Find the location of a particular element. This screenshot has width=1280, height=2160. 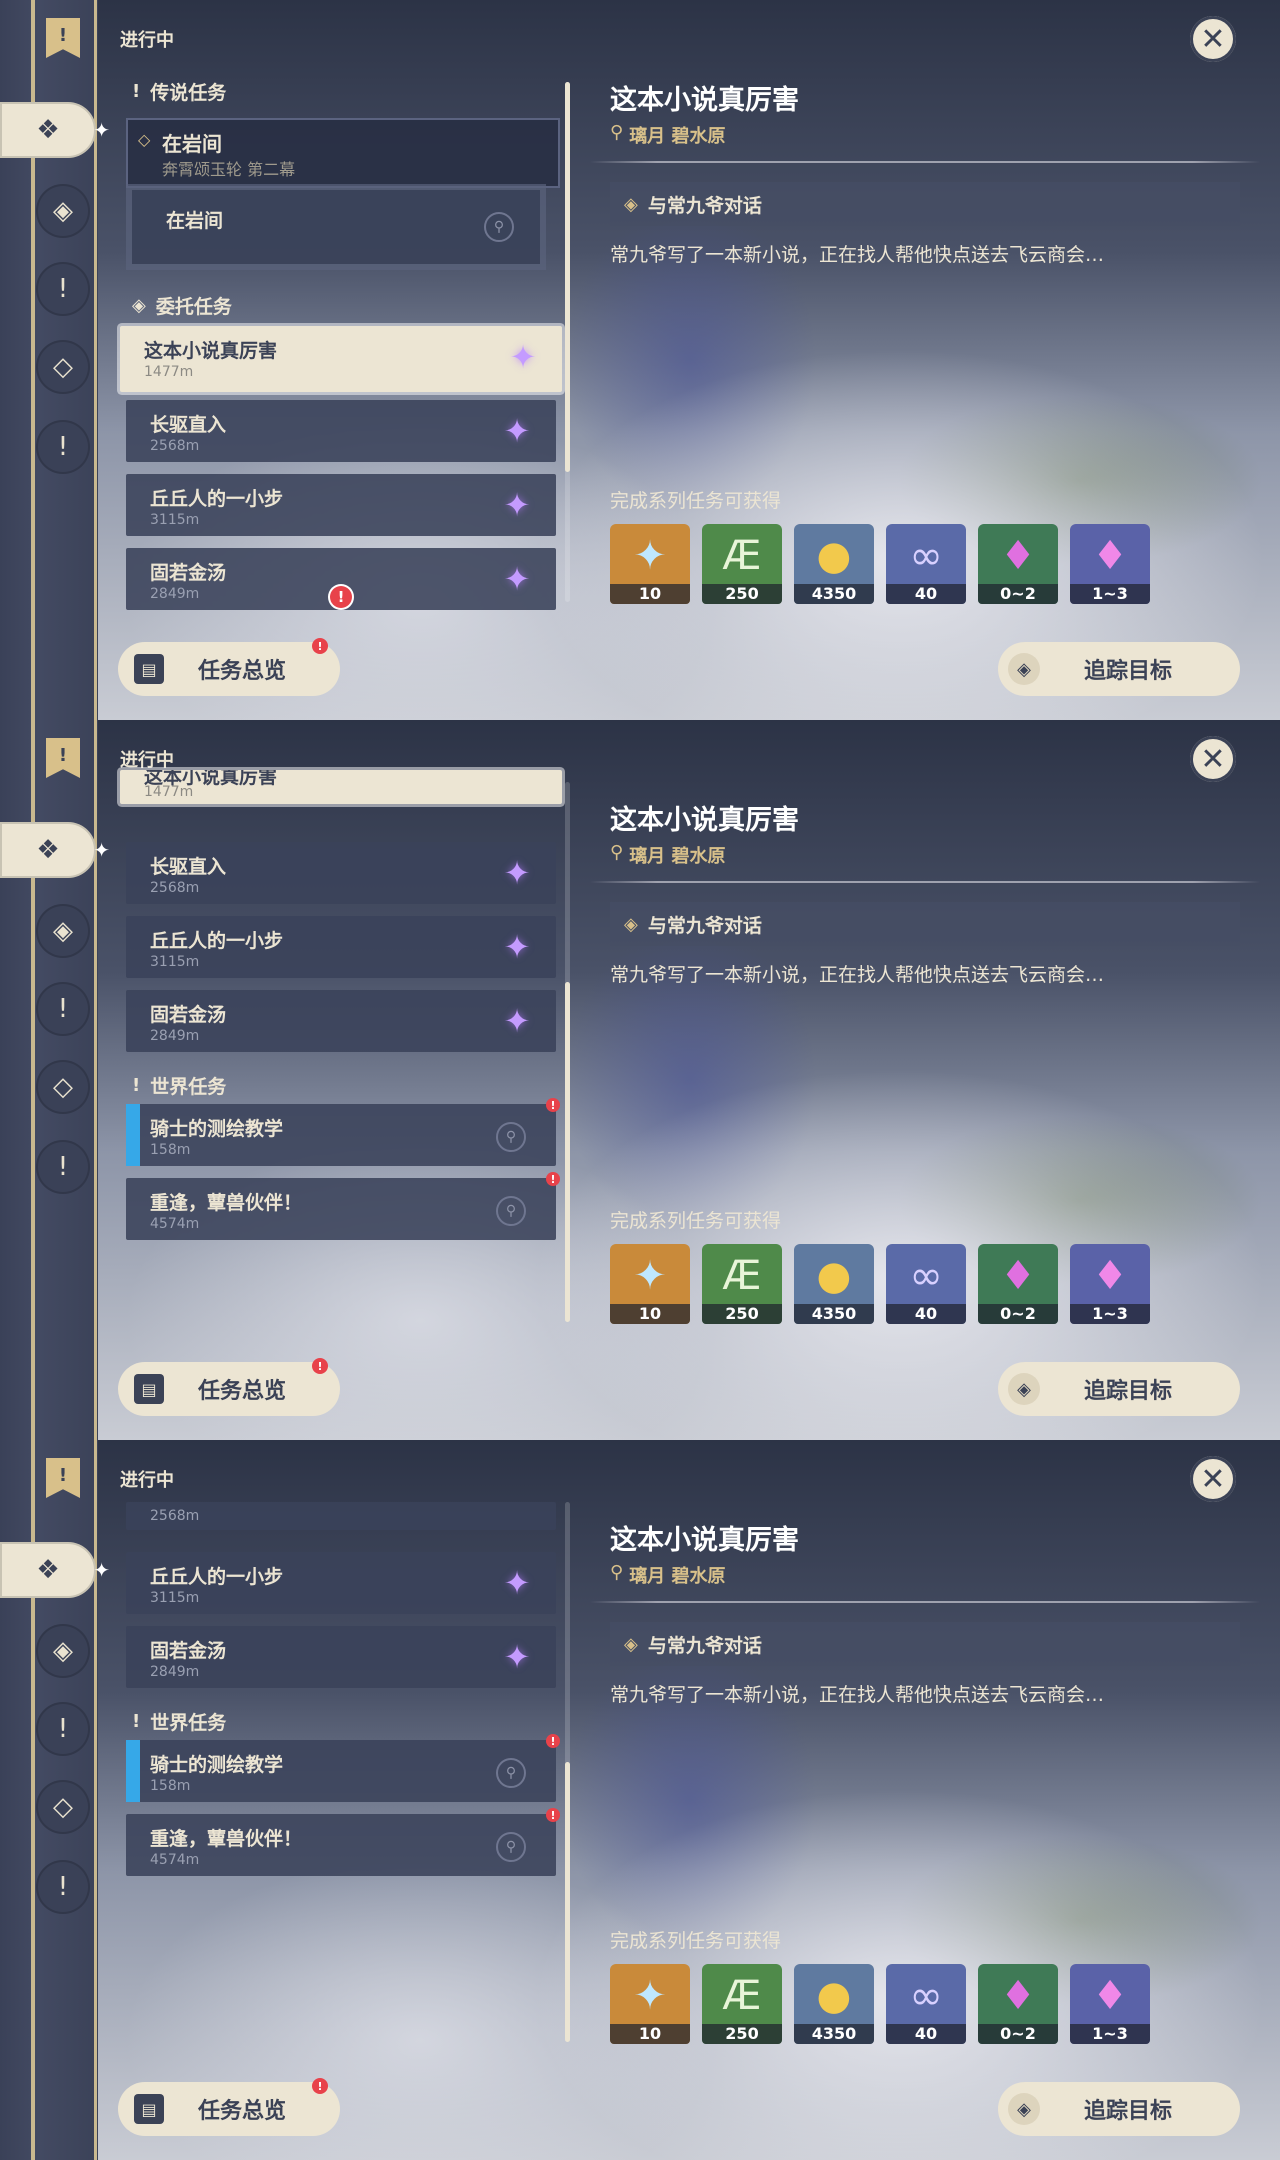

overview-book-icon: ▤ is located at coordinates (149, 2109).